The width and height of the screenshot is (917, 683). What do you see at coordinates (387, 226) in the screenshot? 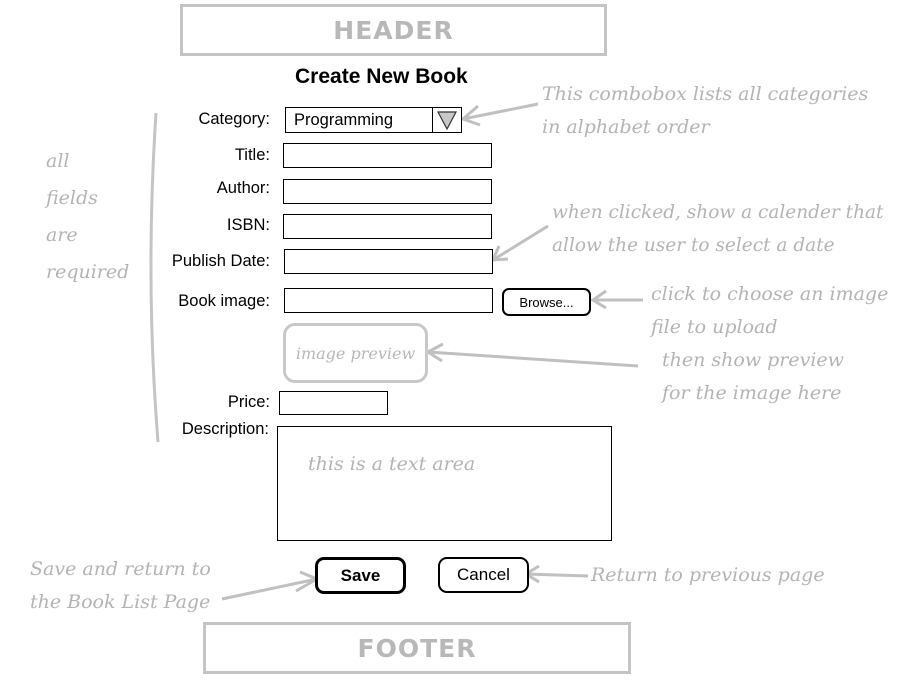
I see `isbn-input` at bounding box center [387, 226].